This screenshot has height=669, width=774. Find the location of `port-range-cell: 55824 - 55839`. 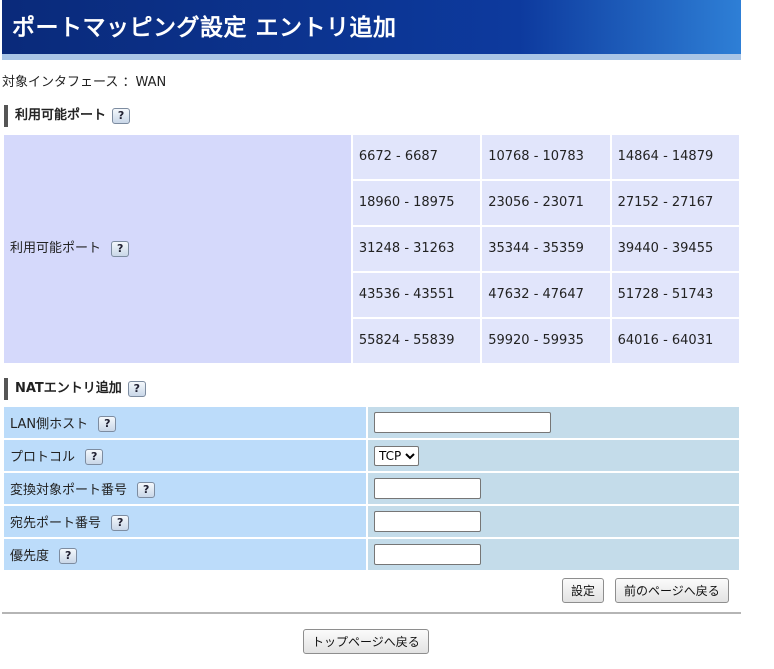

port-range-cell: 55824 - 55839 is located at coordinates (416, 341).